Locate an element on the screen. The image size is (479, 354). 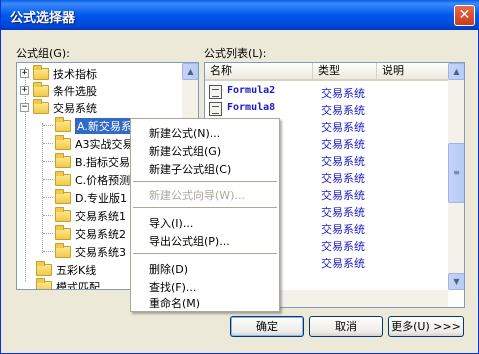
list-header: 名称 类型 说明 is located at coordinates (327, 72).